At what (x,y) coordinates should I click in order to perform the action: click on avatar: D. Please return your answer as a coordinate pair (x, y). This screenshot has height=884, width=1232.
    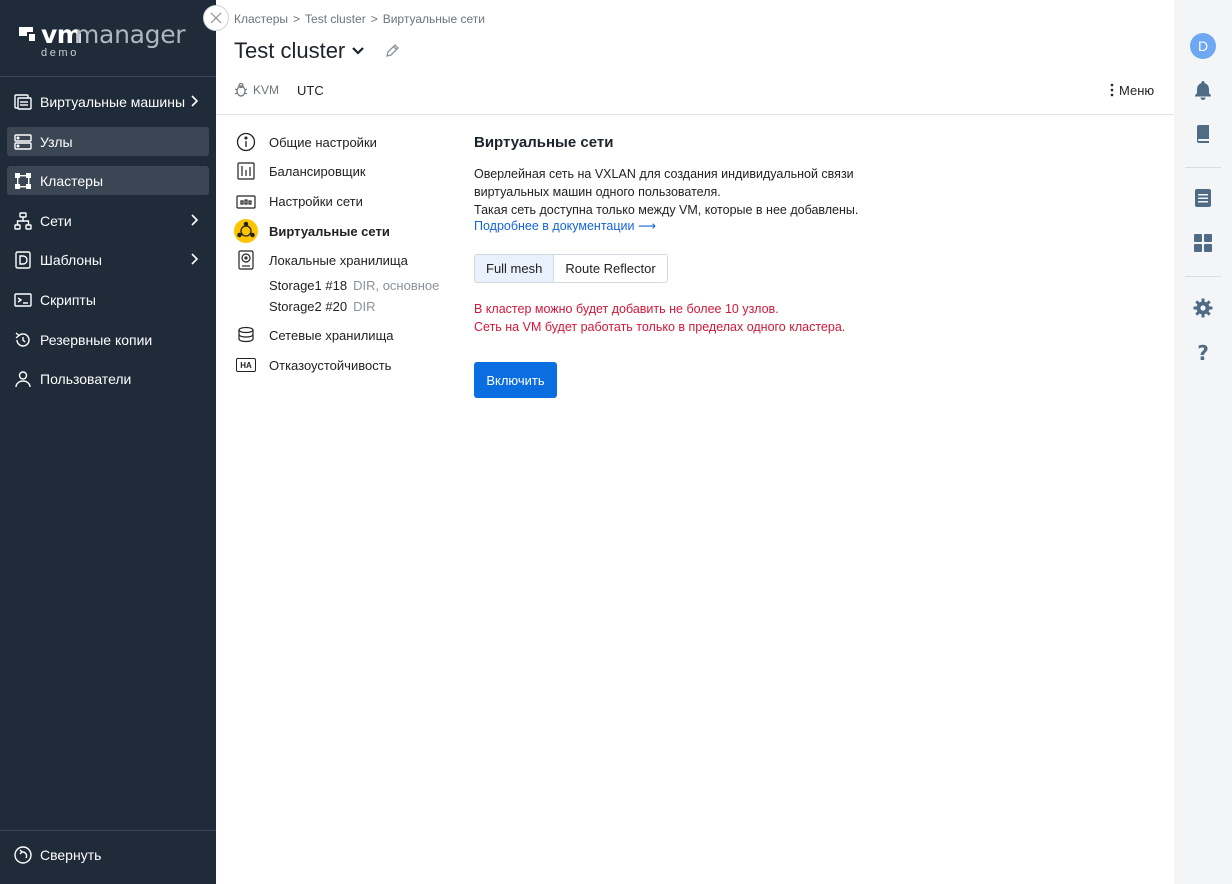
    Looking at the image, I should click on (1203, 46).